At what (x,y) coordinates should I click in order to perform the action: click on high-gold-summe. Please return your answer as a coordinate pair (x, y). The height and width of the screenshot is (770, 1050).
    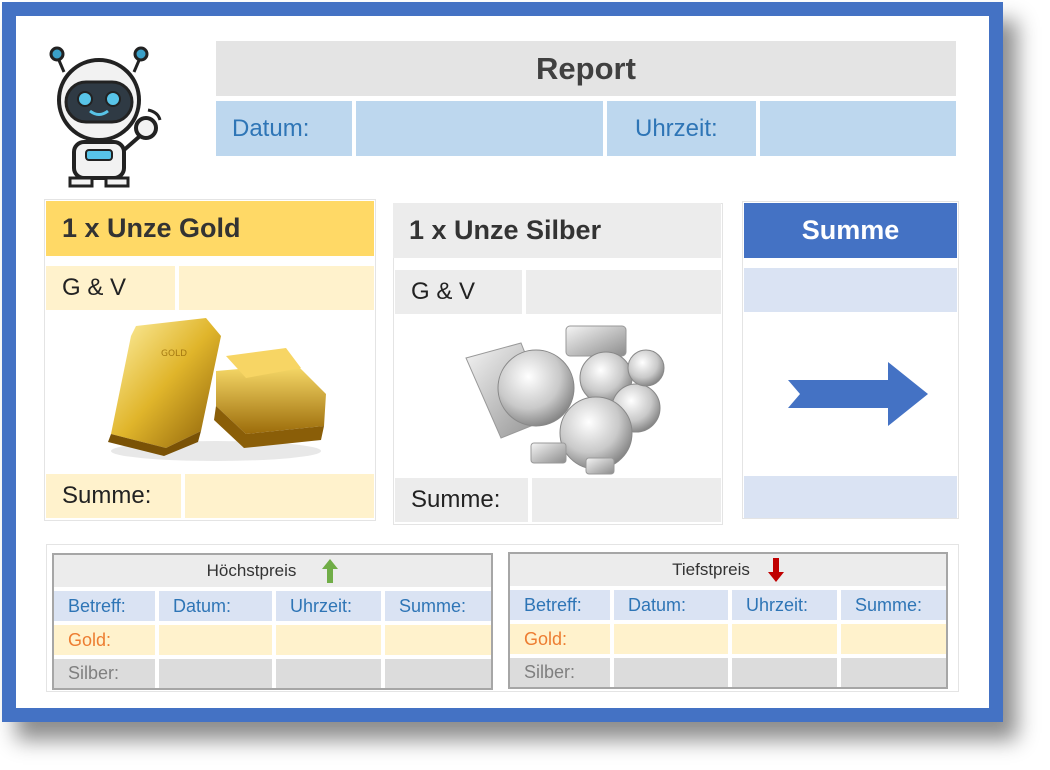
    Looking at the image, I should click on (438, 640).